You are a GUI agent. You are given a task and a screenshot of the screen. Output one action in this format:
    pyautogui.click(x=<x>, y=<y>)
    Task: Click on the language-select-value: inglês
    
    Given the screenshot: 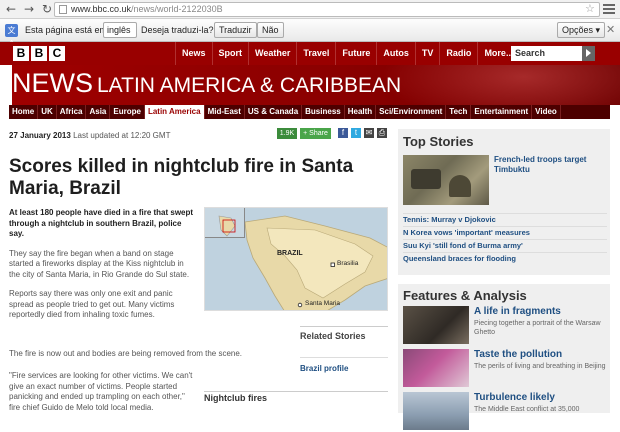 What is the action you would take?
    pyautogui.click(x=119, y=30)
    